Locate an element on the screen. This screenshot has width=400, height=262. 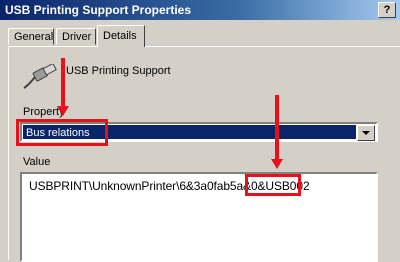
title-bar: USB Printing Support Properties ? is located at coordinates (200, 10).